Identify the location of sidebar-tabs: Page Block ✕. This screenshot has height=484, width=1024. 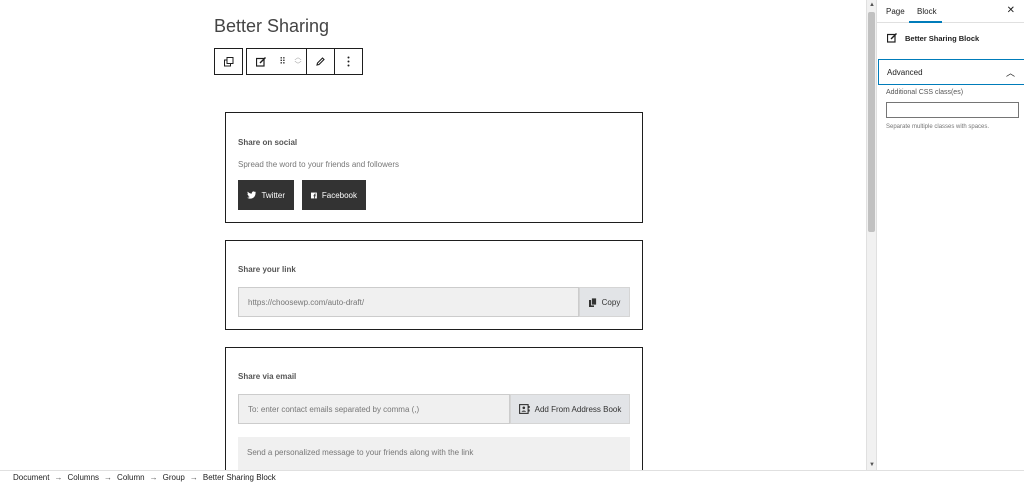
(950, 11).